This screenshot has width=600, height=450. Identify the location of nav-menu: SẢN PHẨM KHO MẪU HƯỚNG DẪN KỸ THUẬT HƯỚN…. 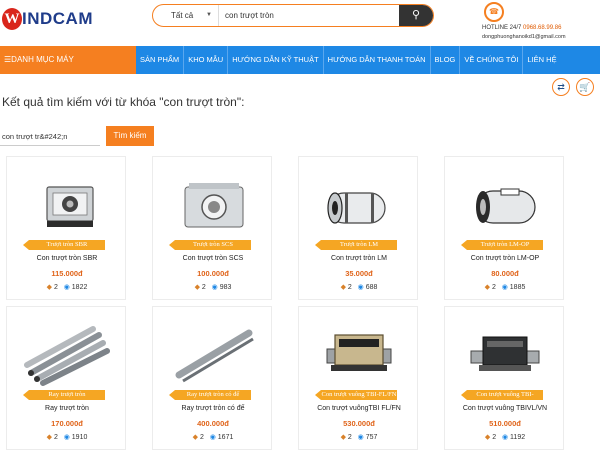
(348, 60).